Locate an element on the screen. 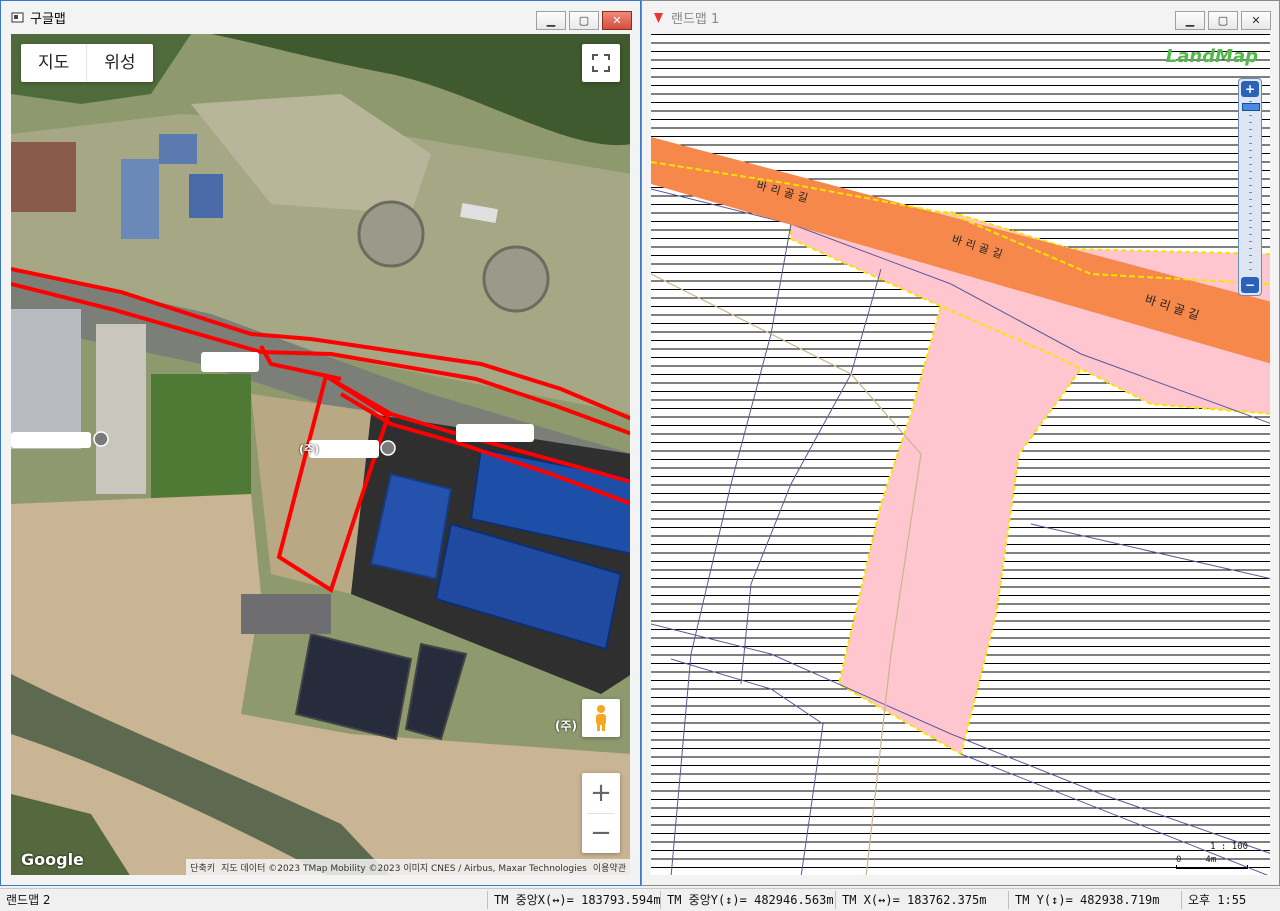 The image size is (1280, 911). zoom-thumb is located at coordinates (1251, 107).